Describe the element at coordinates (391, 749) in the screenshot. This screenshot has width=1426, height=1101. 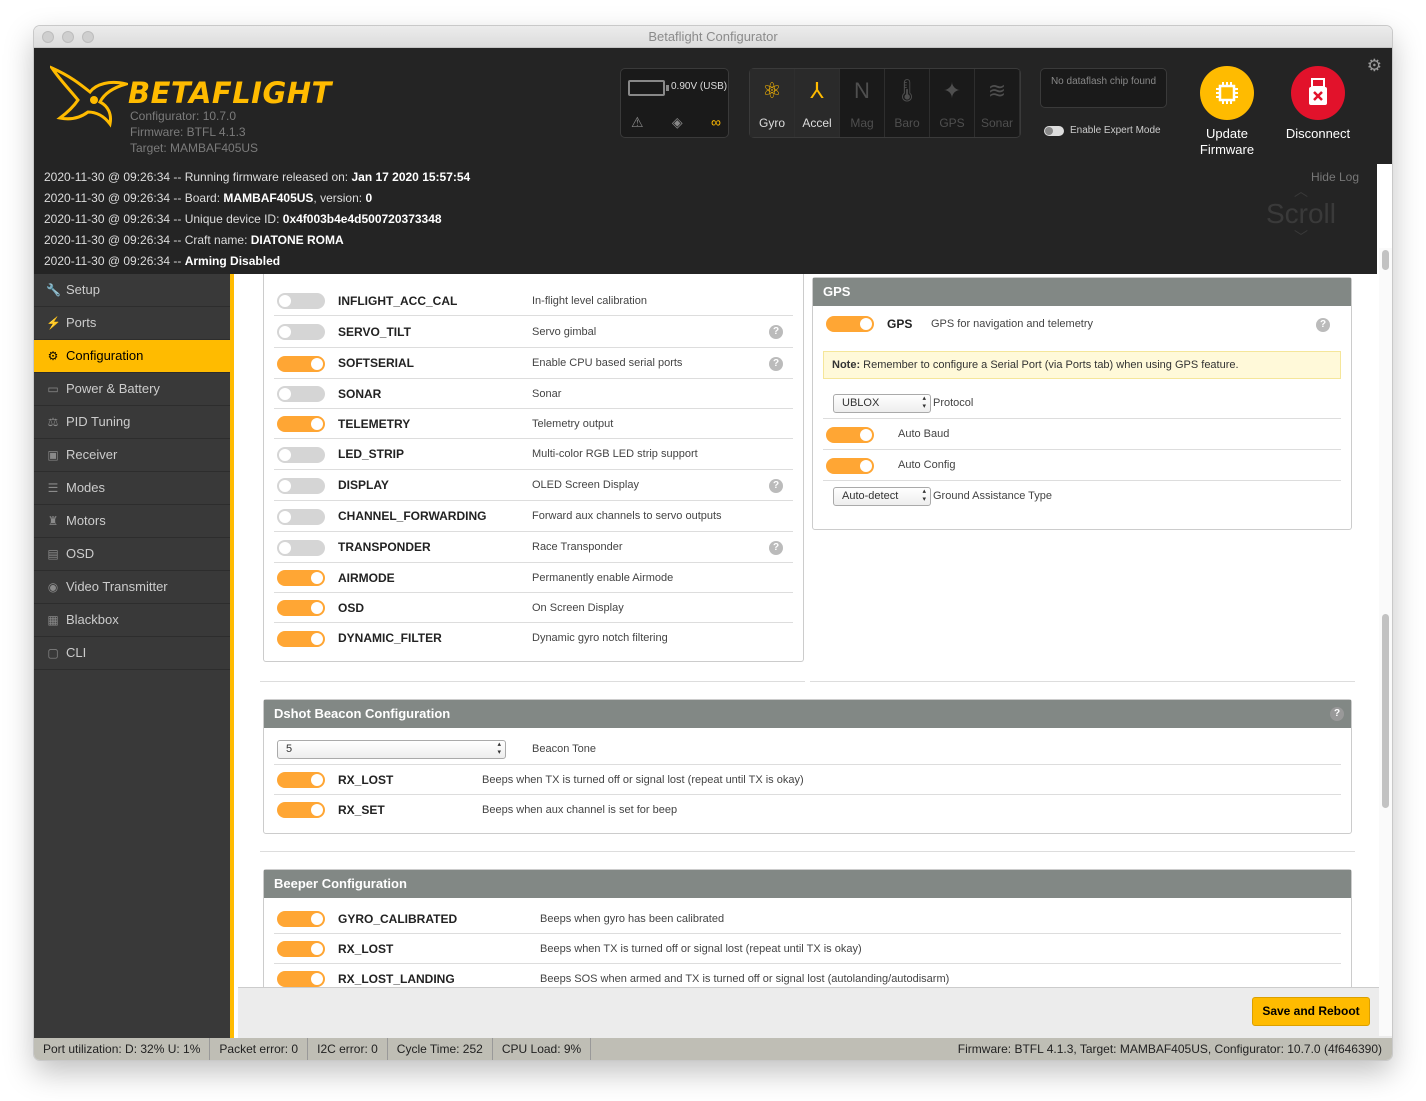
I see `beacon-tone-select: 5` at that location.